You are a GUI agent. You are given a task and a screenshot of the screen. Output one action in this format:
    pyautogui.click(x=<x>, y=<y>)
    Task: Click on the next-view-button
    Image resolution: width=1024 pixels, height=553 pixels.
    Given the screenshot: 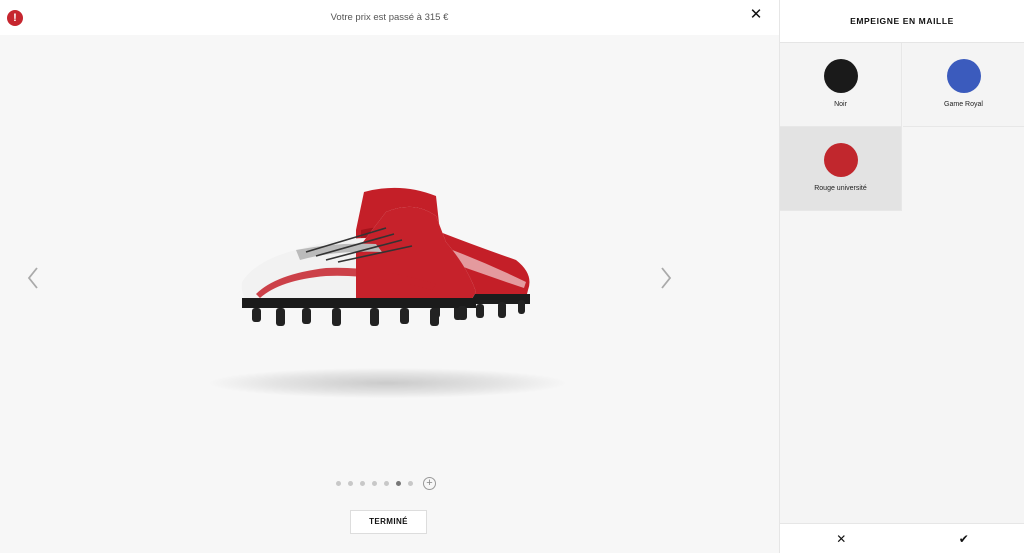 What is the action you would take?
    pyautogui.click(x=666, y=278)
    